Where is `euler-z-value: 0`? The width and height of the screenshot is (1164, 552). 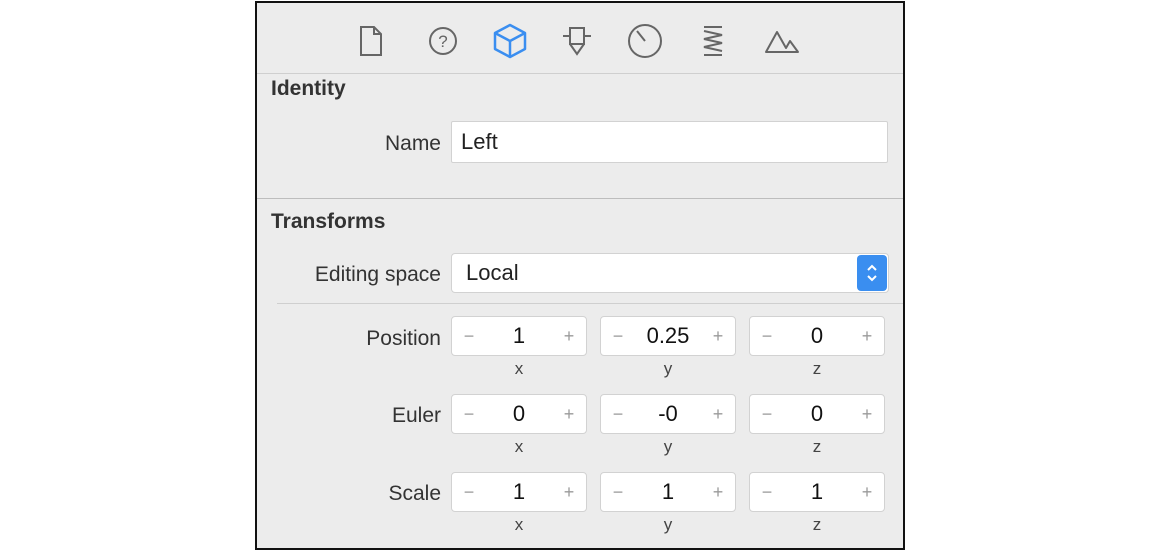 euler-z-value: 0 is located at coordinates (817, 414).